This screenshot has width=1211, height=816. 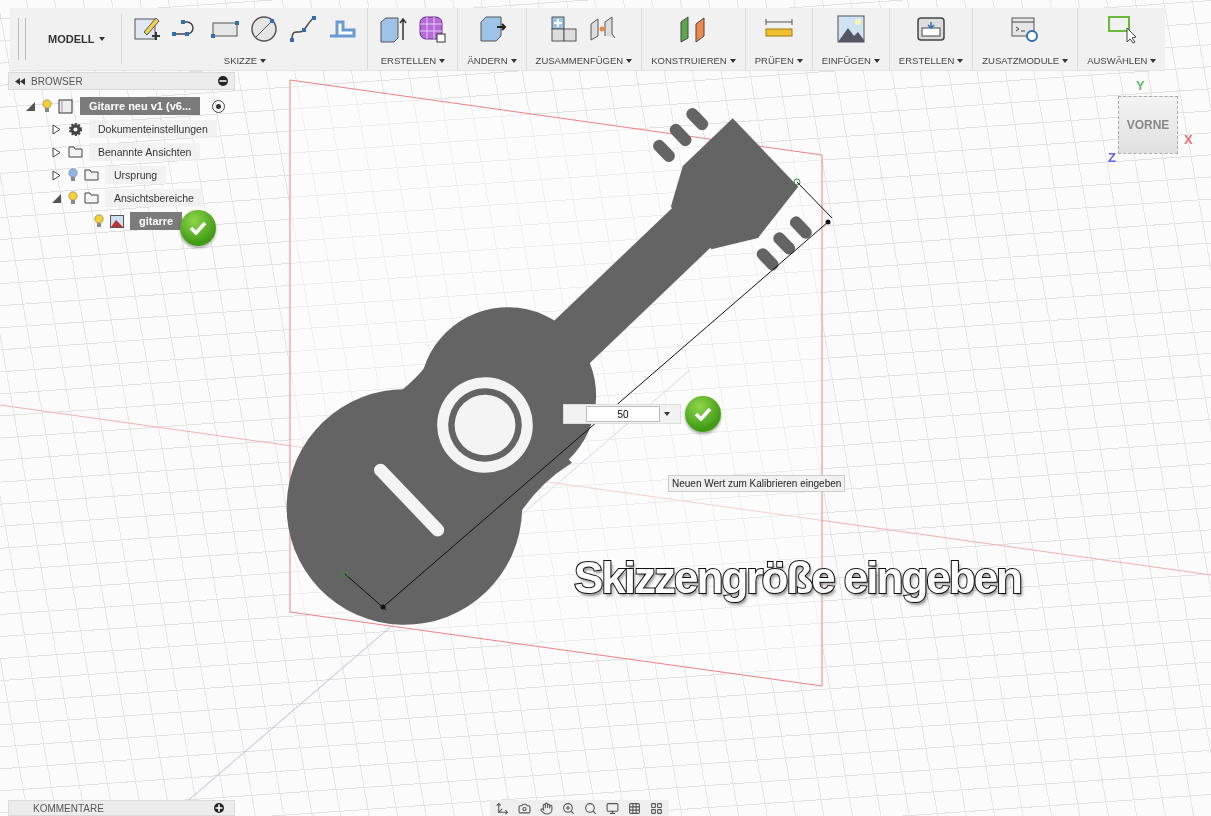 I want to click on toolbar-menu: AUSWÄHLEN, so click(x=1122, y=60).